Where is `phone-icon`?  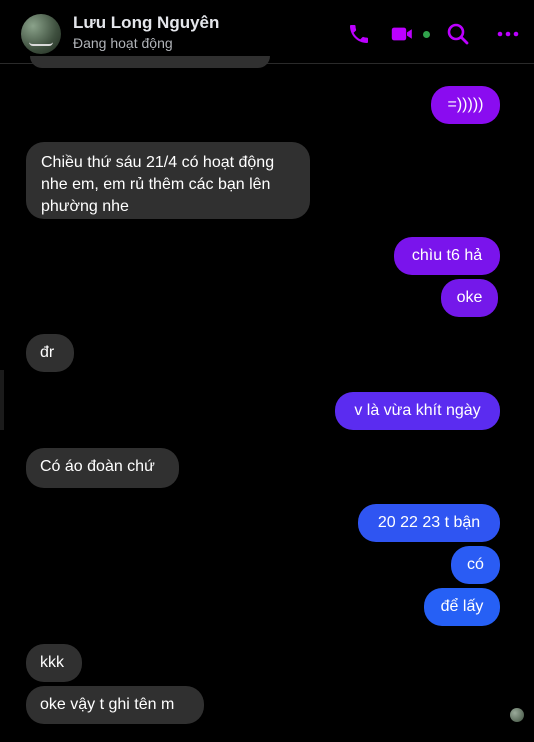 phone-icon is located at coordinates (359, 34).